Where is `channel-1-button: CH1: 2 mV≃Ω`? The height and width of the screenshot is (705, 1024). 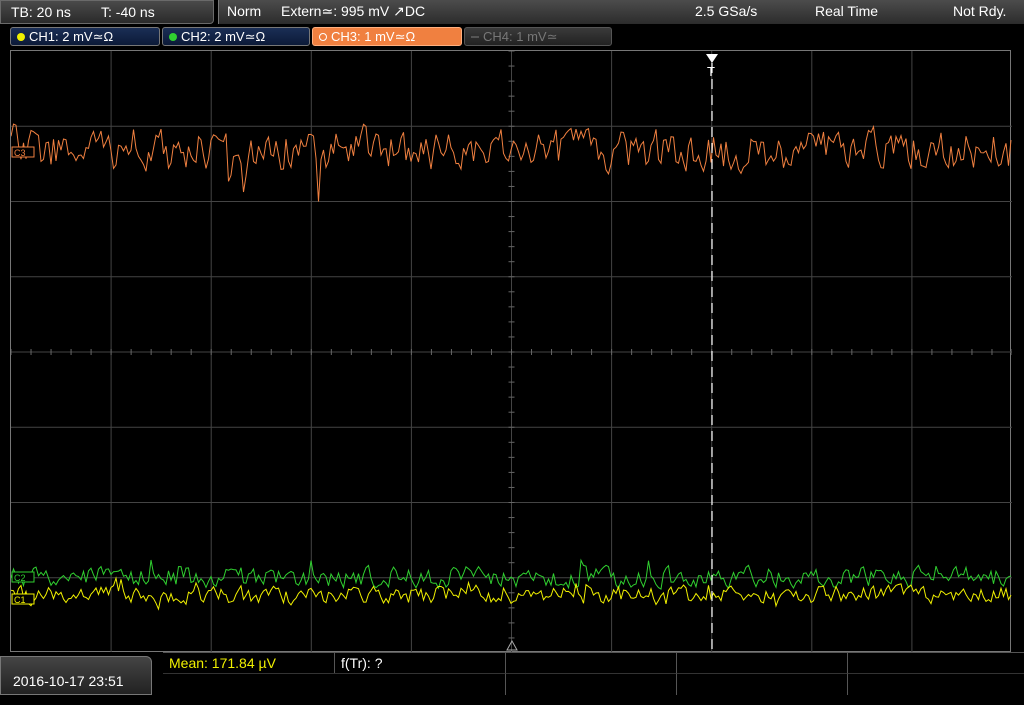
channel-1-button: CH1: 2 mV≃Ω is located at coordinates (85, 36).